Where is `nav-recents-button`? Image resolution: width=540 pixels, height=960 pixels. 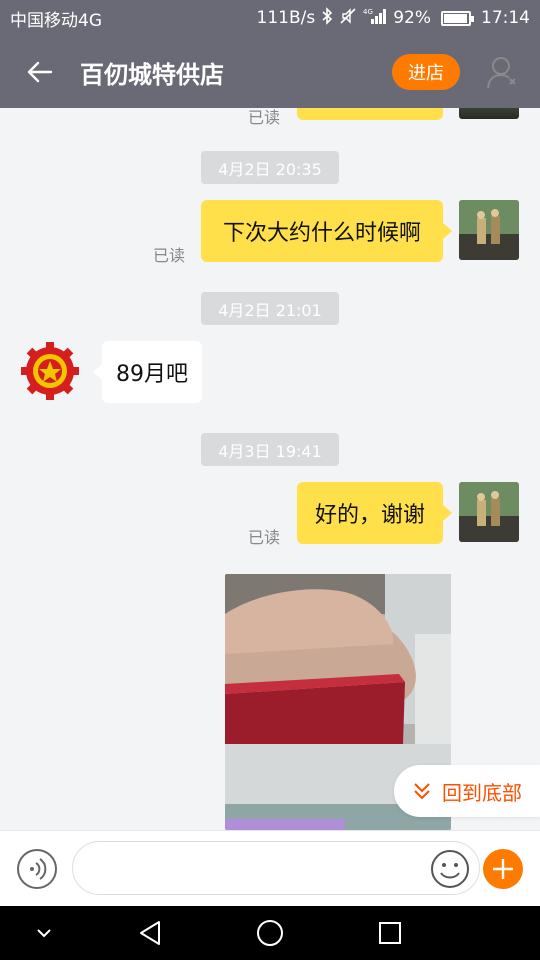
nav-recents-button is located at coordinates (390, 933).